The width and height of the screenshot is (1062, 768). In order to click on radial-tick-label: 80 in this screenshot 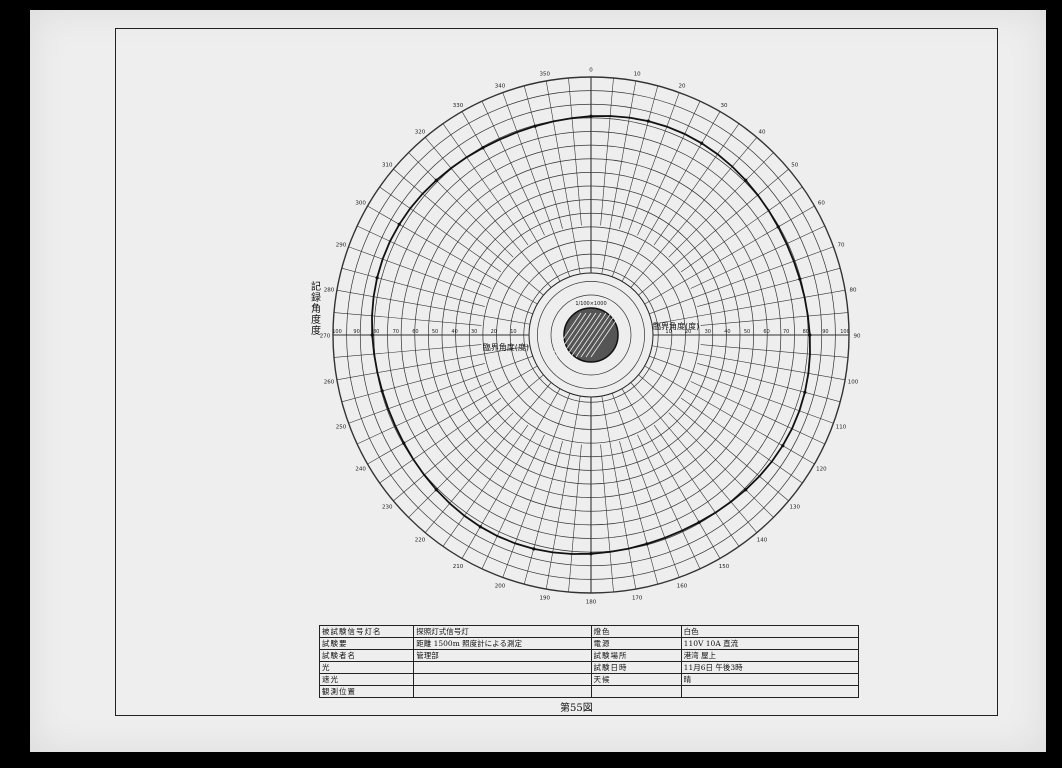, I will do `click(806, 332)`.